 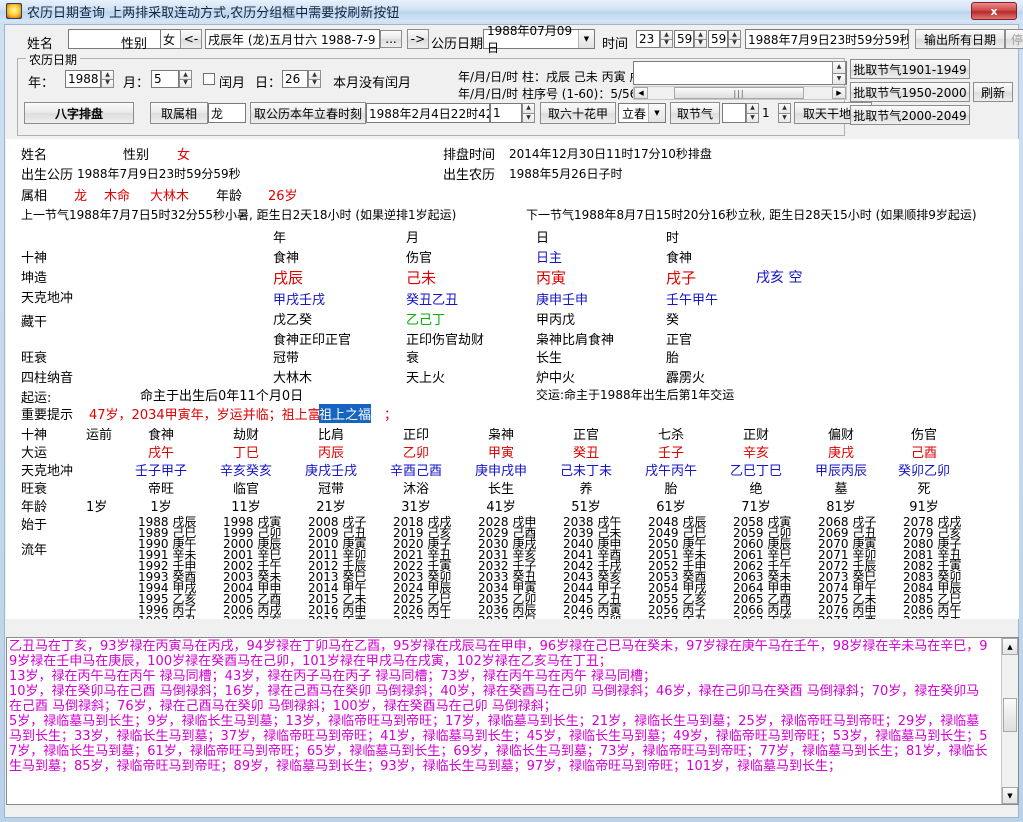 I want to click on lunar-day-spinner: ▲ ▼, so click(x=314, y=79).